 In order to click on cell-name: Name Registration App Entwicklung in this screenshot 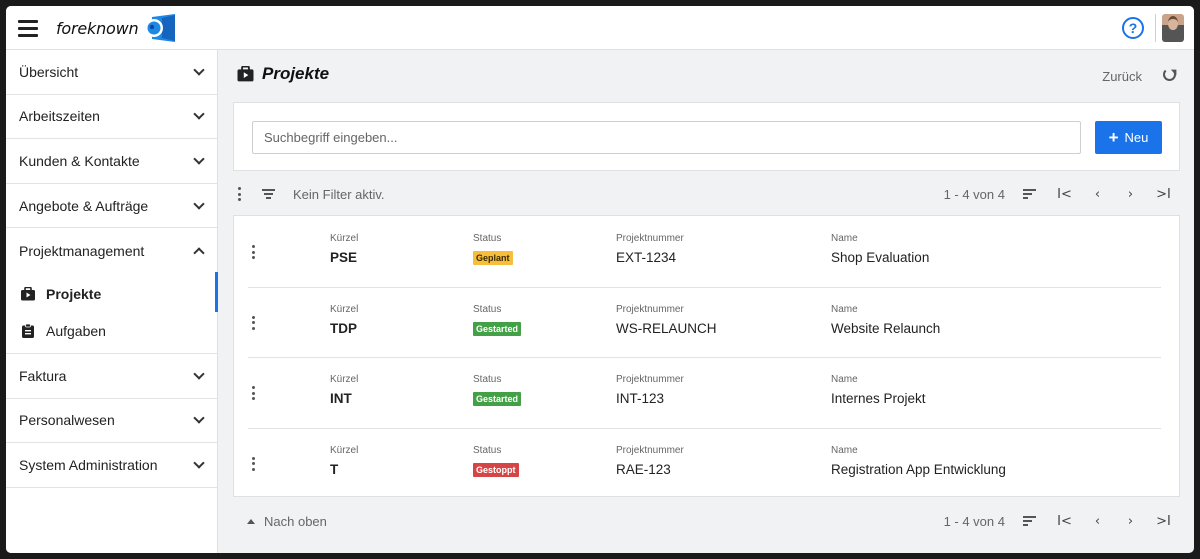, I will do `click(918, 461)`.